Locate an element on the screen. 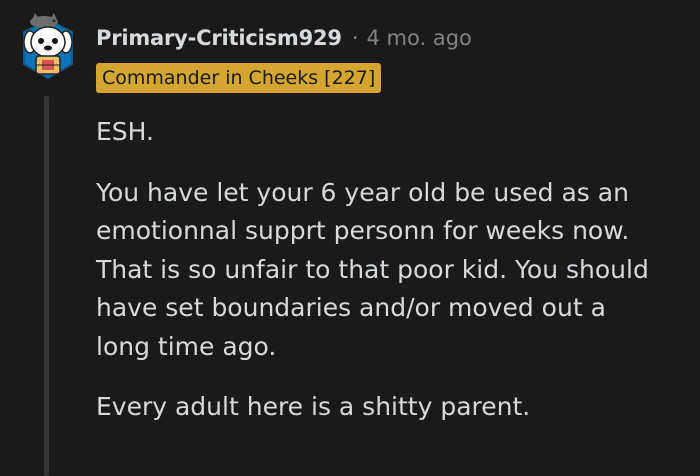 This screenshot has height=476, width=700. comment-meta: Primary-Criticism929 · 4 mo. ago is located at coordinates (284, 38).